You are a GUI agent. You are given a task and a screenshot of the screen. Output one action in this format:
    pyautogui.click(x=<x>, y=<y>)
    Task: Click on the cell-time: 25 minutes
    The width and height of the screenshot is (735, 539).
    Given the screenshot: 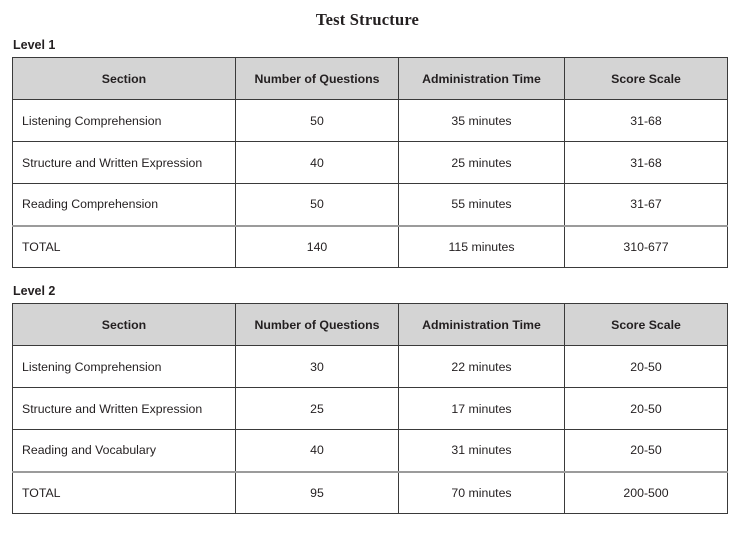 What is the action you would take?
    pyautogui.click(x=481, y=162)
    